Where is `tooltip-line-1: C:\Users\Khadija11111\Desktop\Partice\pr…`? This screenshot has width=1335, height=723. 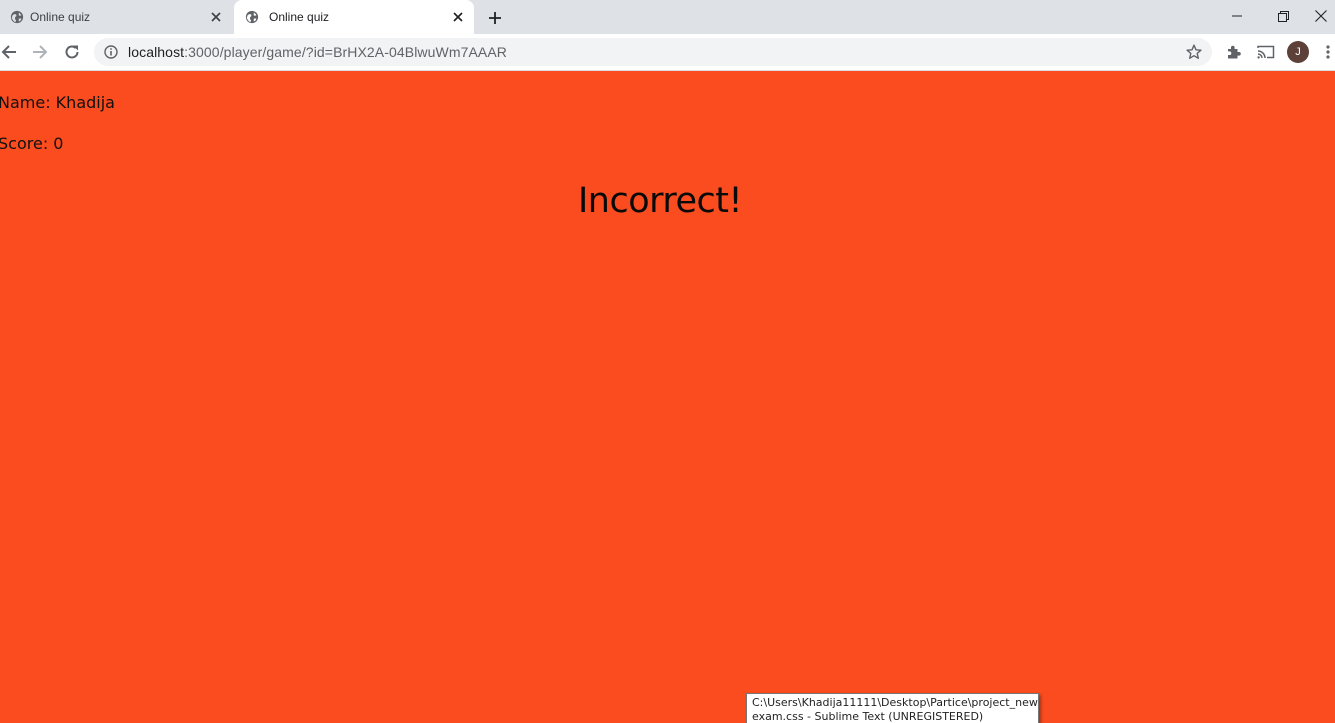
tooltip-line-1: C:\Users\Khadija11111\Desktop\Partice\pr… is located at coordinates (895, 702).